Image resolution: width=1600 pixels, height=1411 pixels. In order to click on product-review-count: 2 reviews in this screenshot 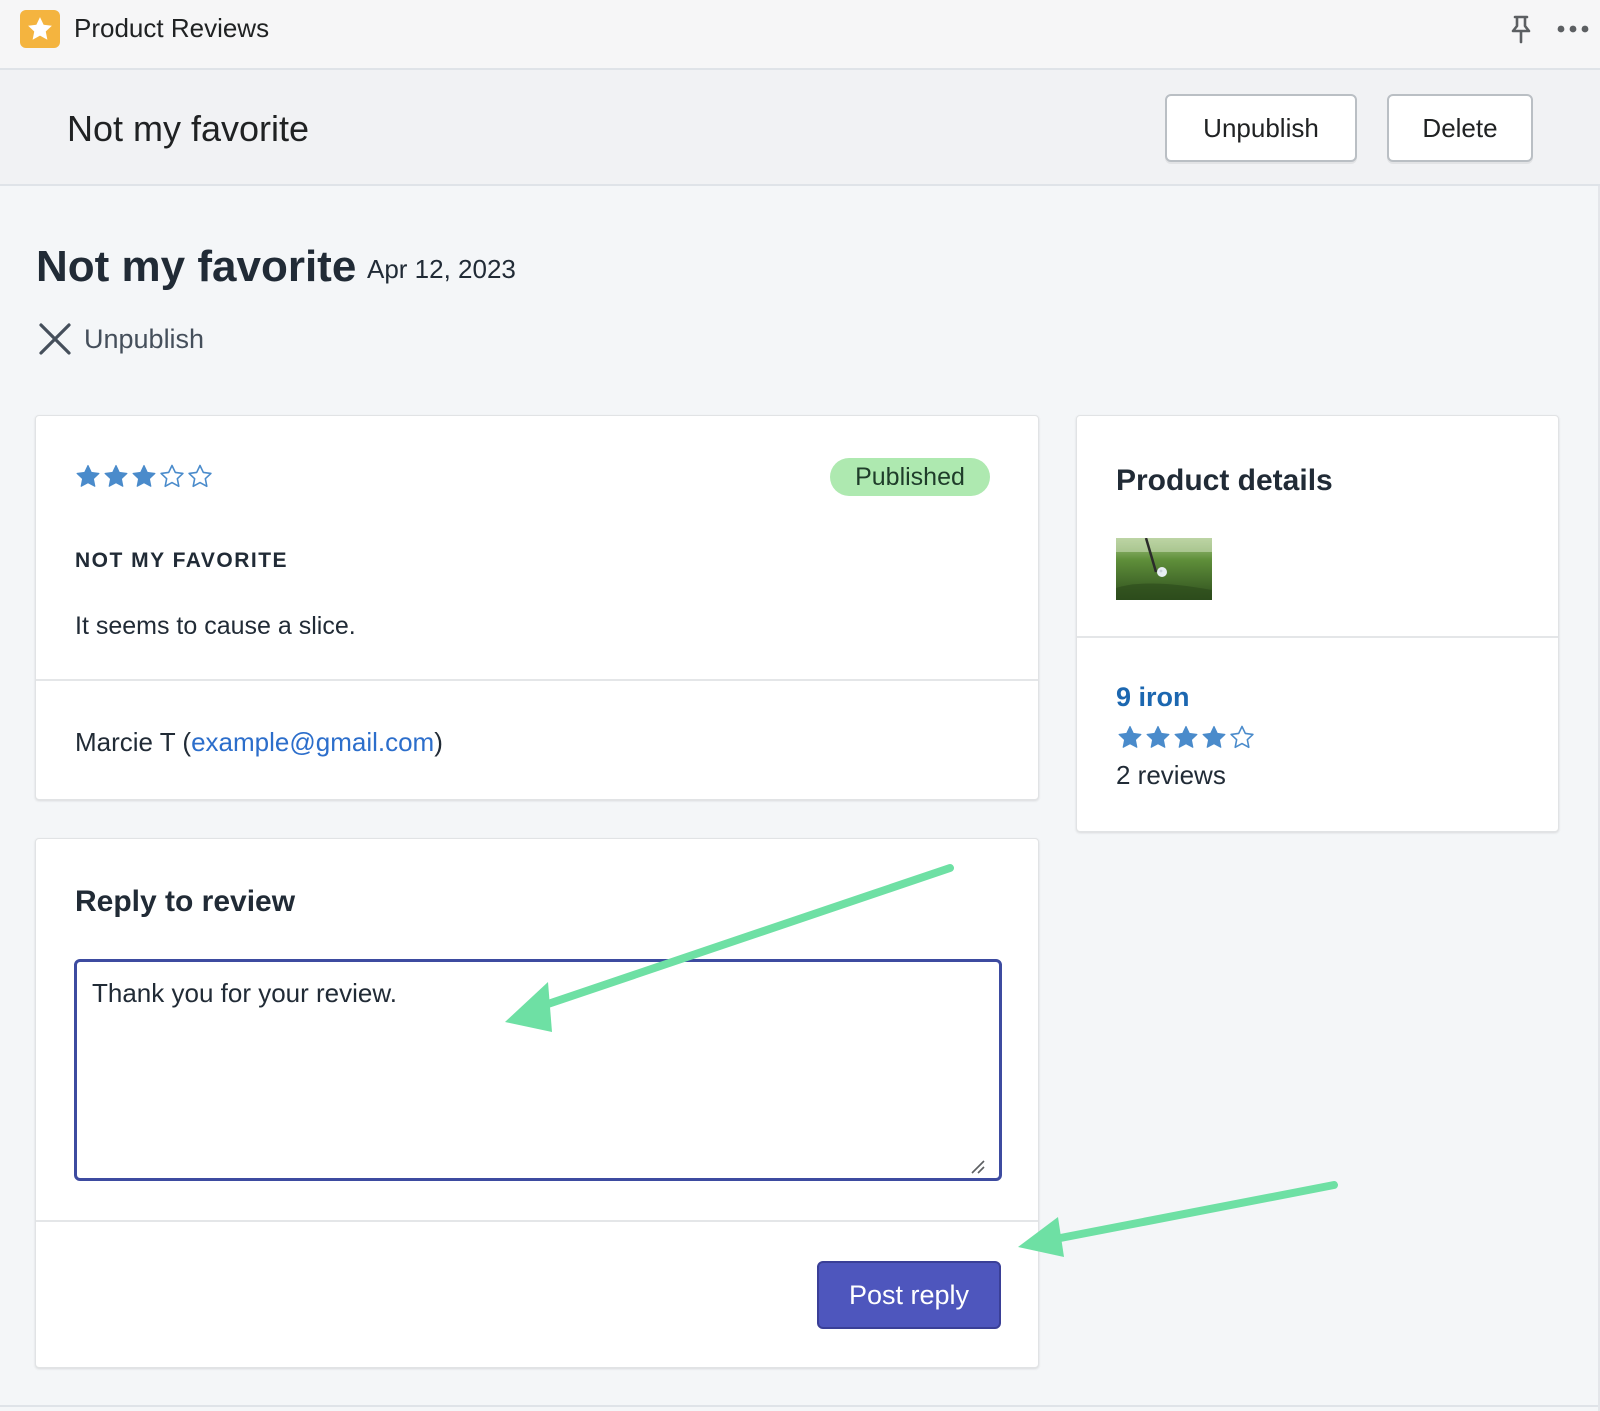, I will do `click(1171, 775)`.